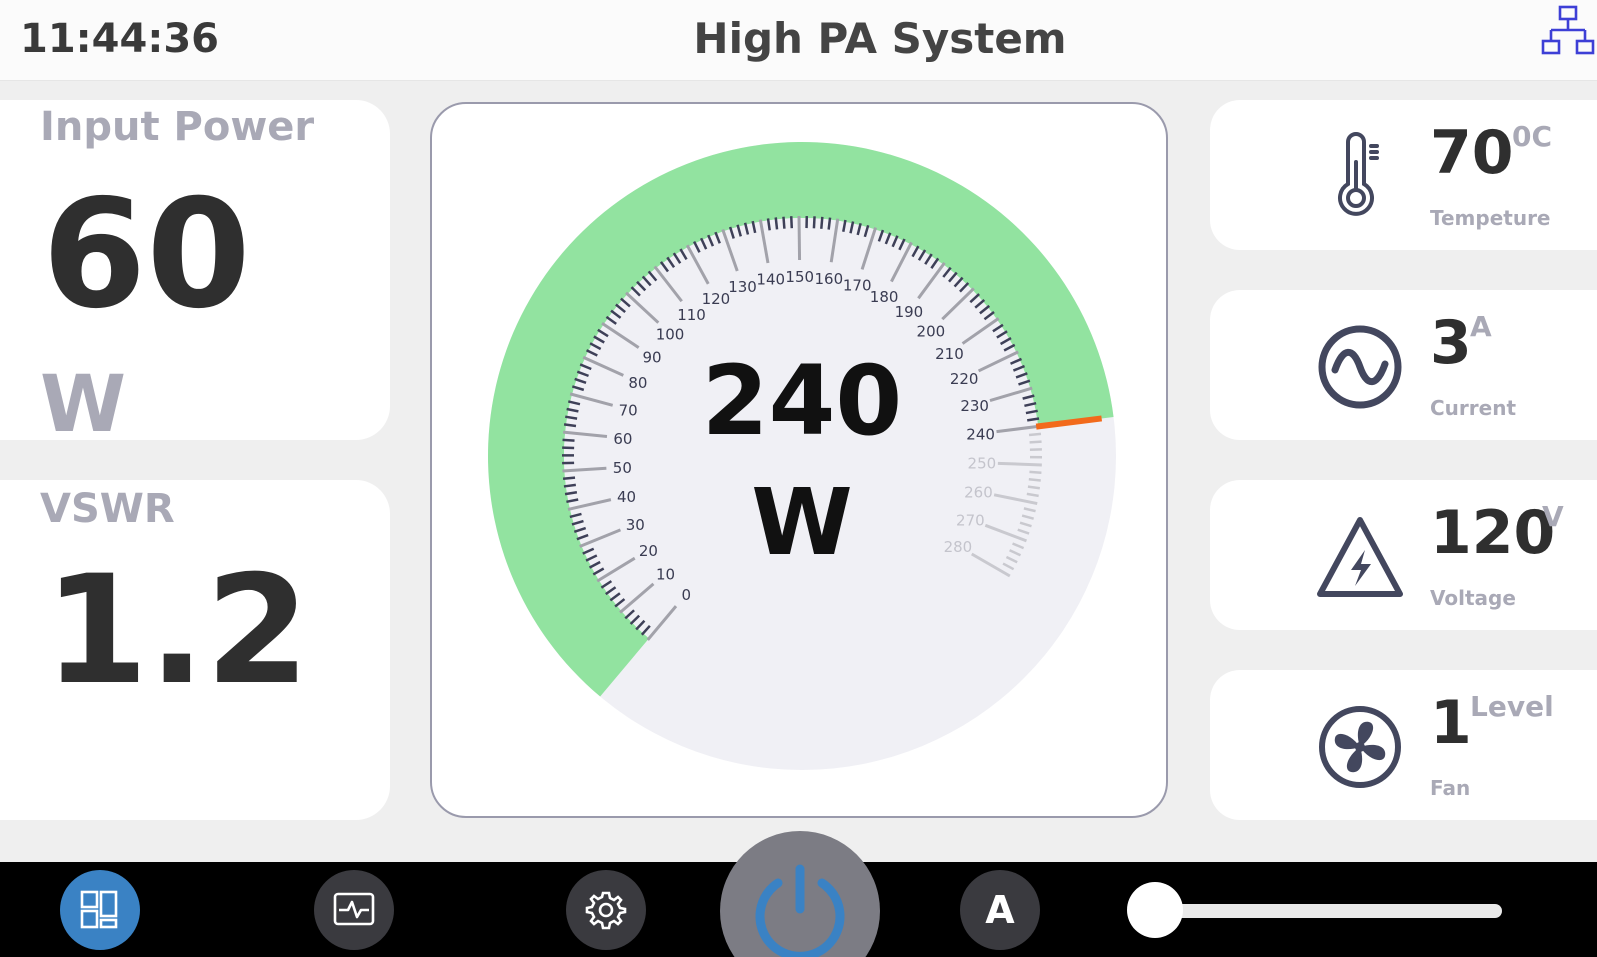 The height and width of the screenshot is (957, 1597). What do you see at coordinates (1568, 32) in the screenshot?
I see `network-icon` at bounding box center [1568, 32].